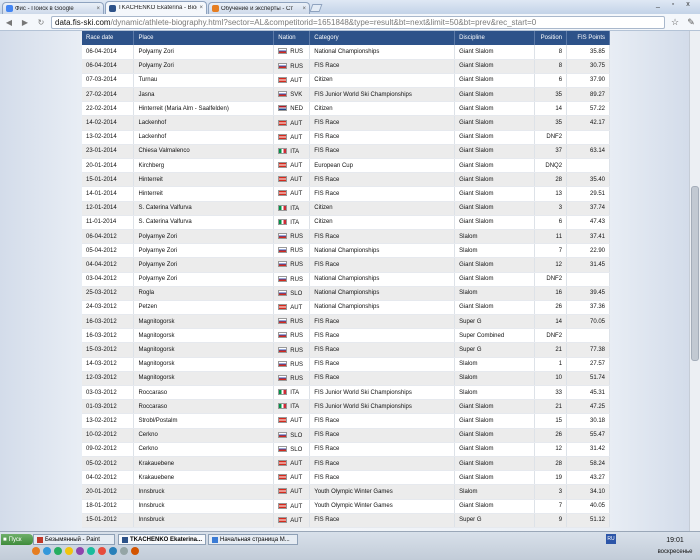 This screenshot has height=560, width=700. What do you see at coordinates (108, 364) in the screenshot?
I see `cell-date: 14-03-2012` at bounding box center [108, 364].